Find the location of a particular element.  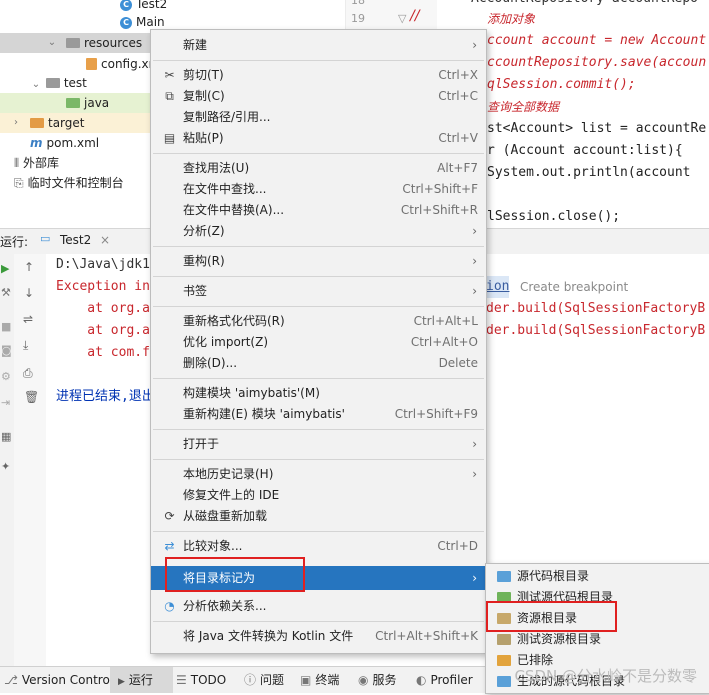

code-line: ccount account = new Account is located at coordinates (597, 40).